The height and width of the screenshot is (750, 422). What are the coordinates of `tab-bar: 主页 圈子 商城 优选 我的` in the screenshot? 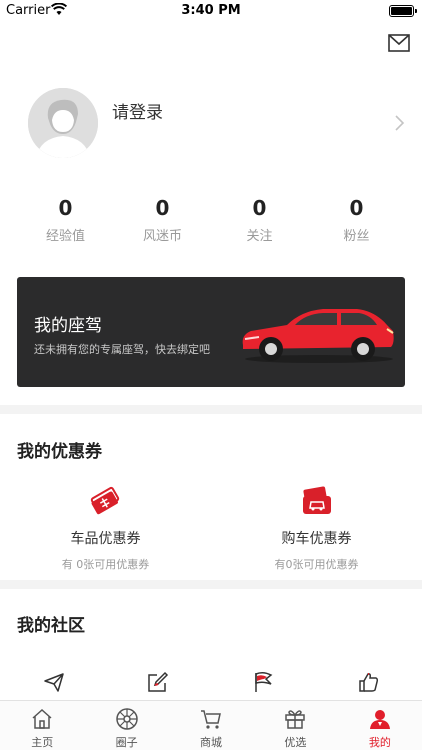 It's located at (211, 725).